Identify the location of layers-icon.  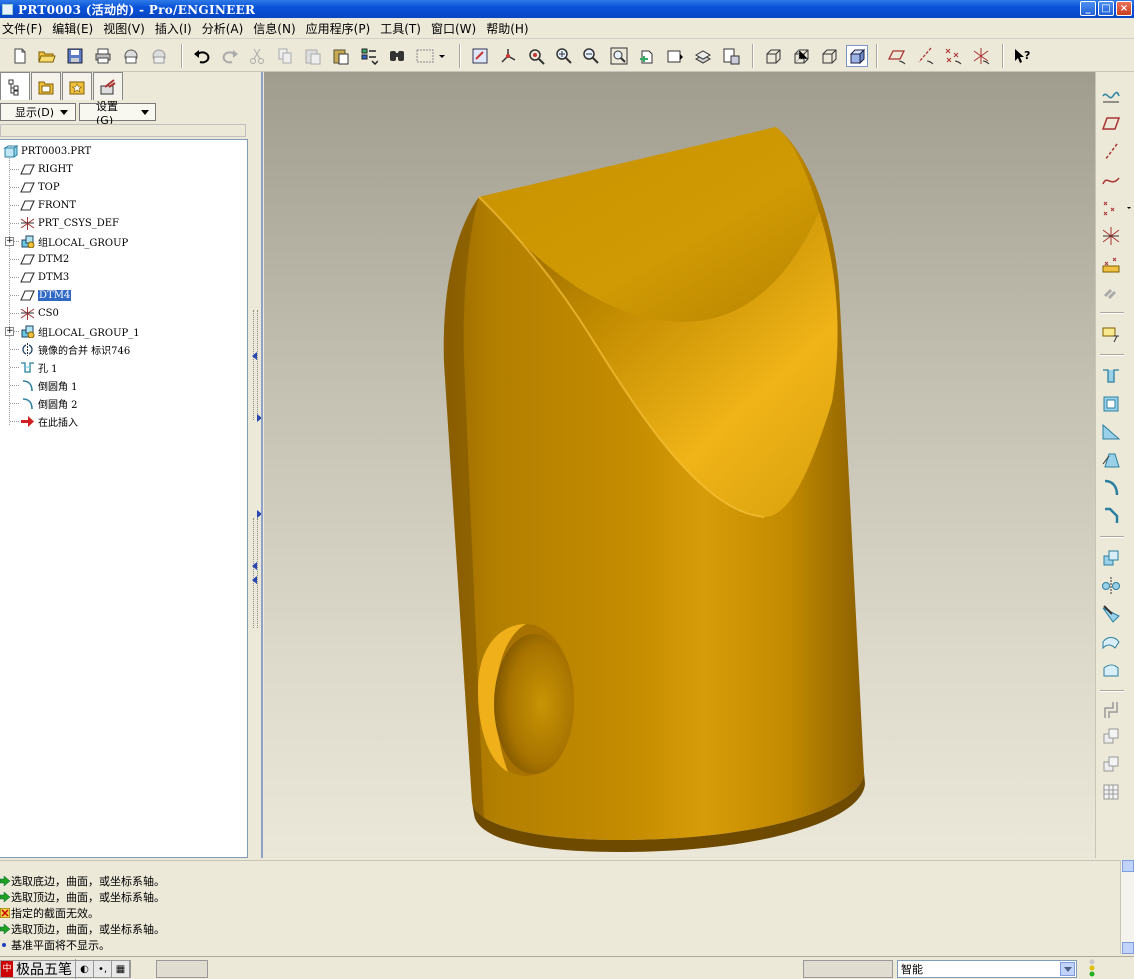
(703, 56).